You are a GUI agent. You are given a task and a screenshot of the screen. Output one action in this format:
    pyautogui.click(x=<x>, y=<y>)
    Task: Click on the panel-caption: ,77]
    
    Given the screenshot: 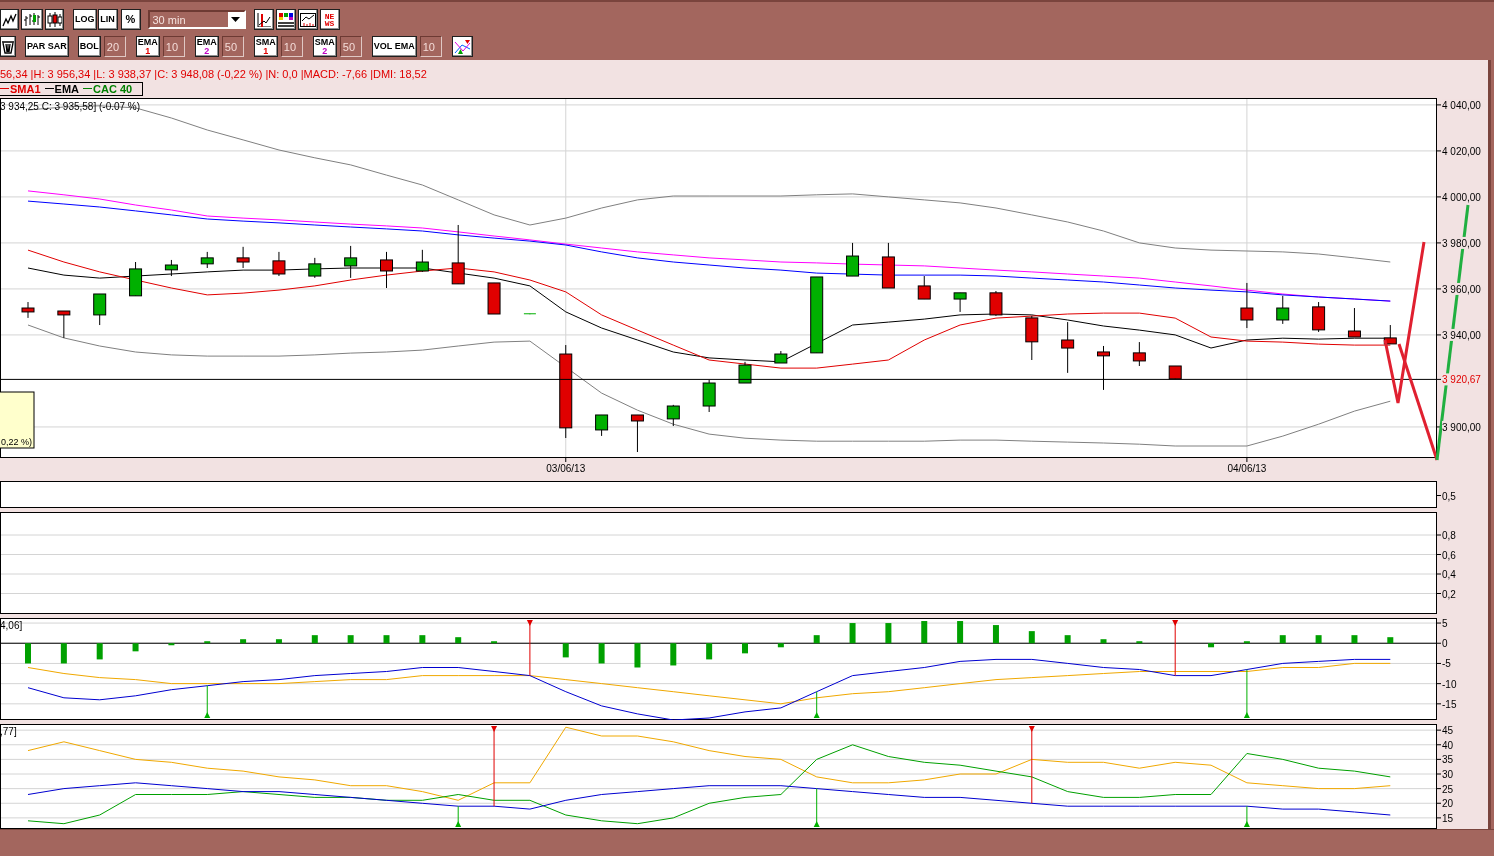 What is the action you would take?
    pyautogui.click(x=8, y=731)
    